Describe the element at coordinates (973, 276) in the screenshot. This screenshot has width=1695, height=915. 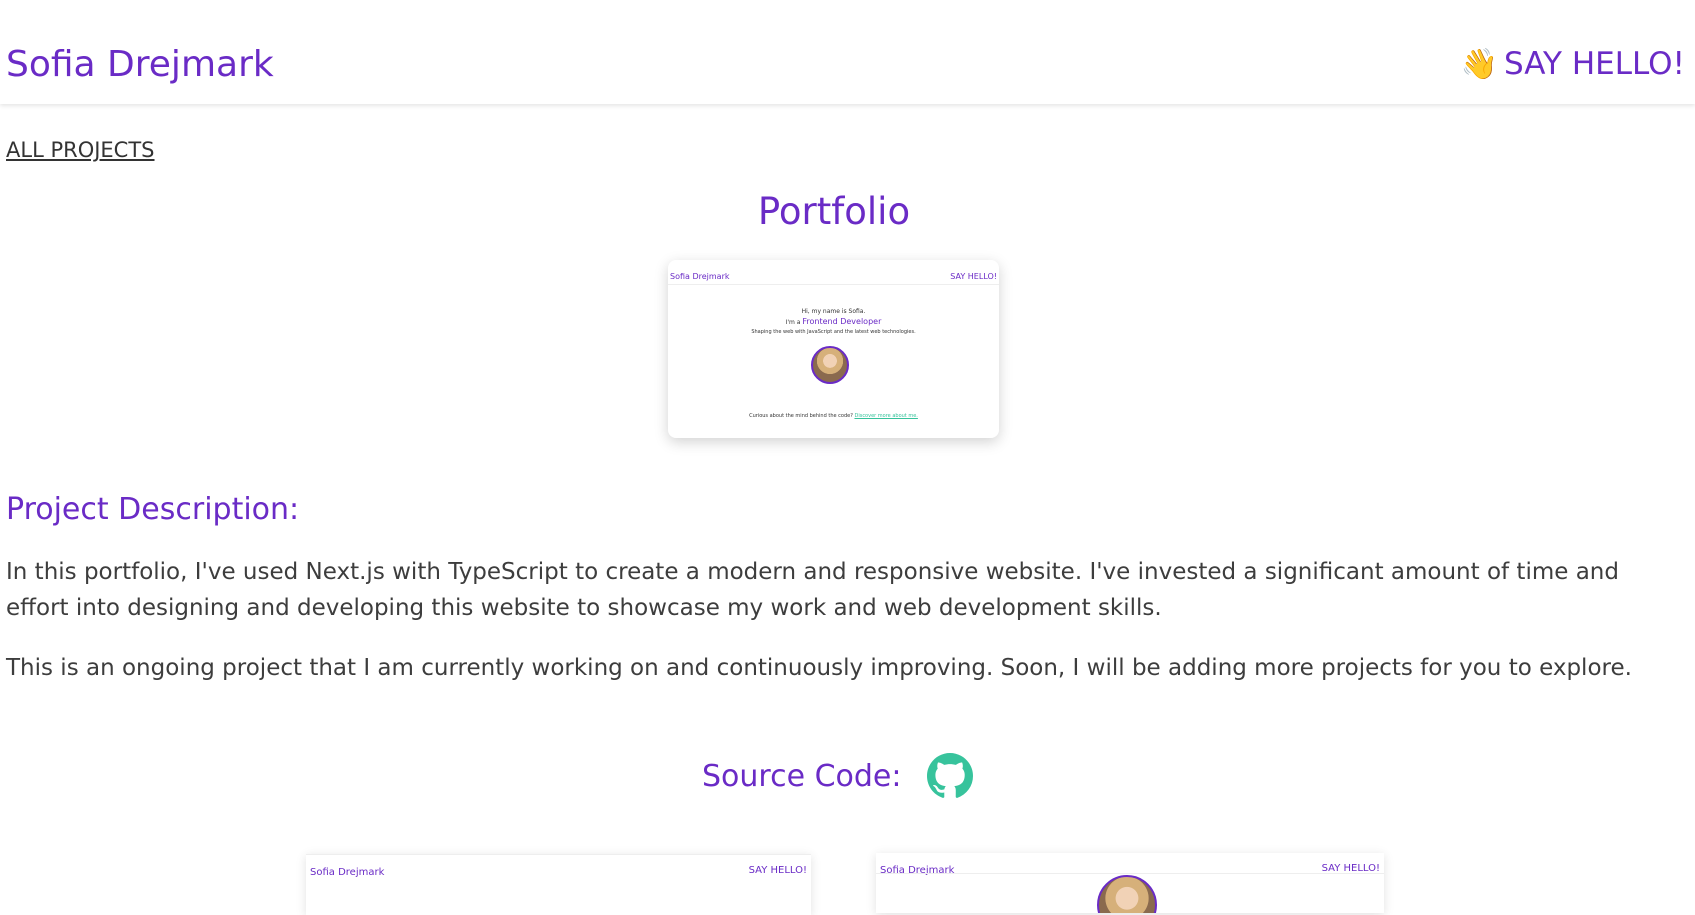
I see `preview-say-hello: SAY HELLO!` at that location.